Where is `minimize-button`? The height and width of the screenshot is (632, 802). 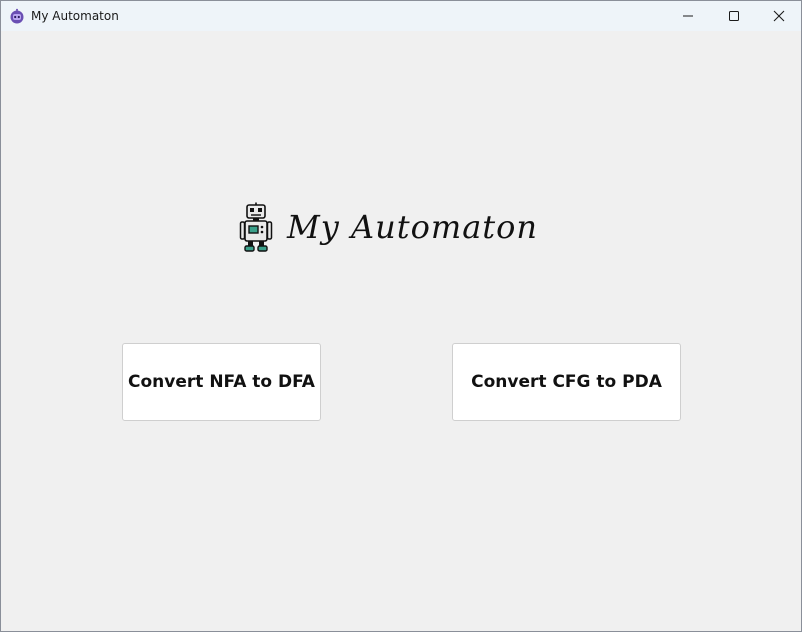 minimize-button is located at coordinates (688, 16).